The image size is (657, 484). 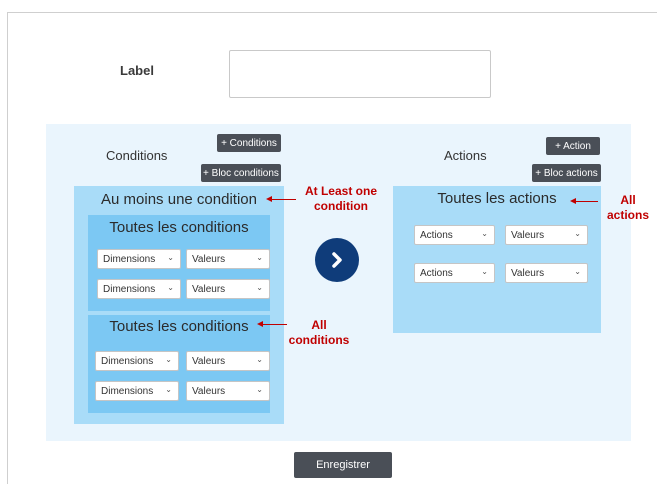 What do you see at coordinates (465, 155) in the screenshot?
I see `actions-title: Actions` at bounding box center [465, 155].